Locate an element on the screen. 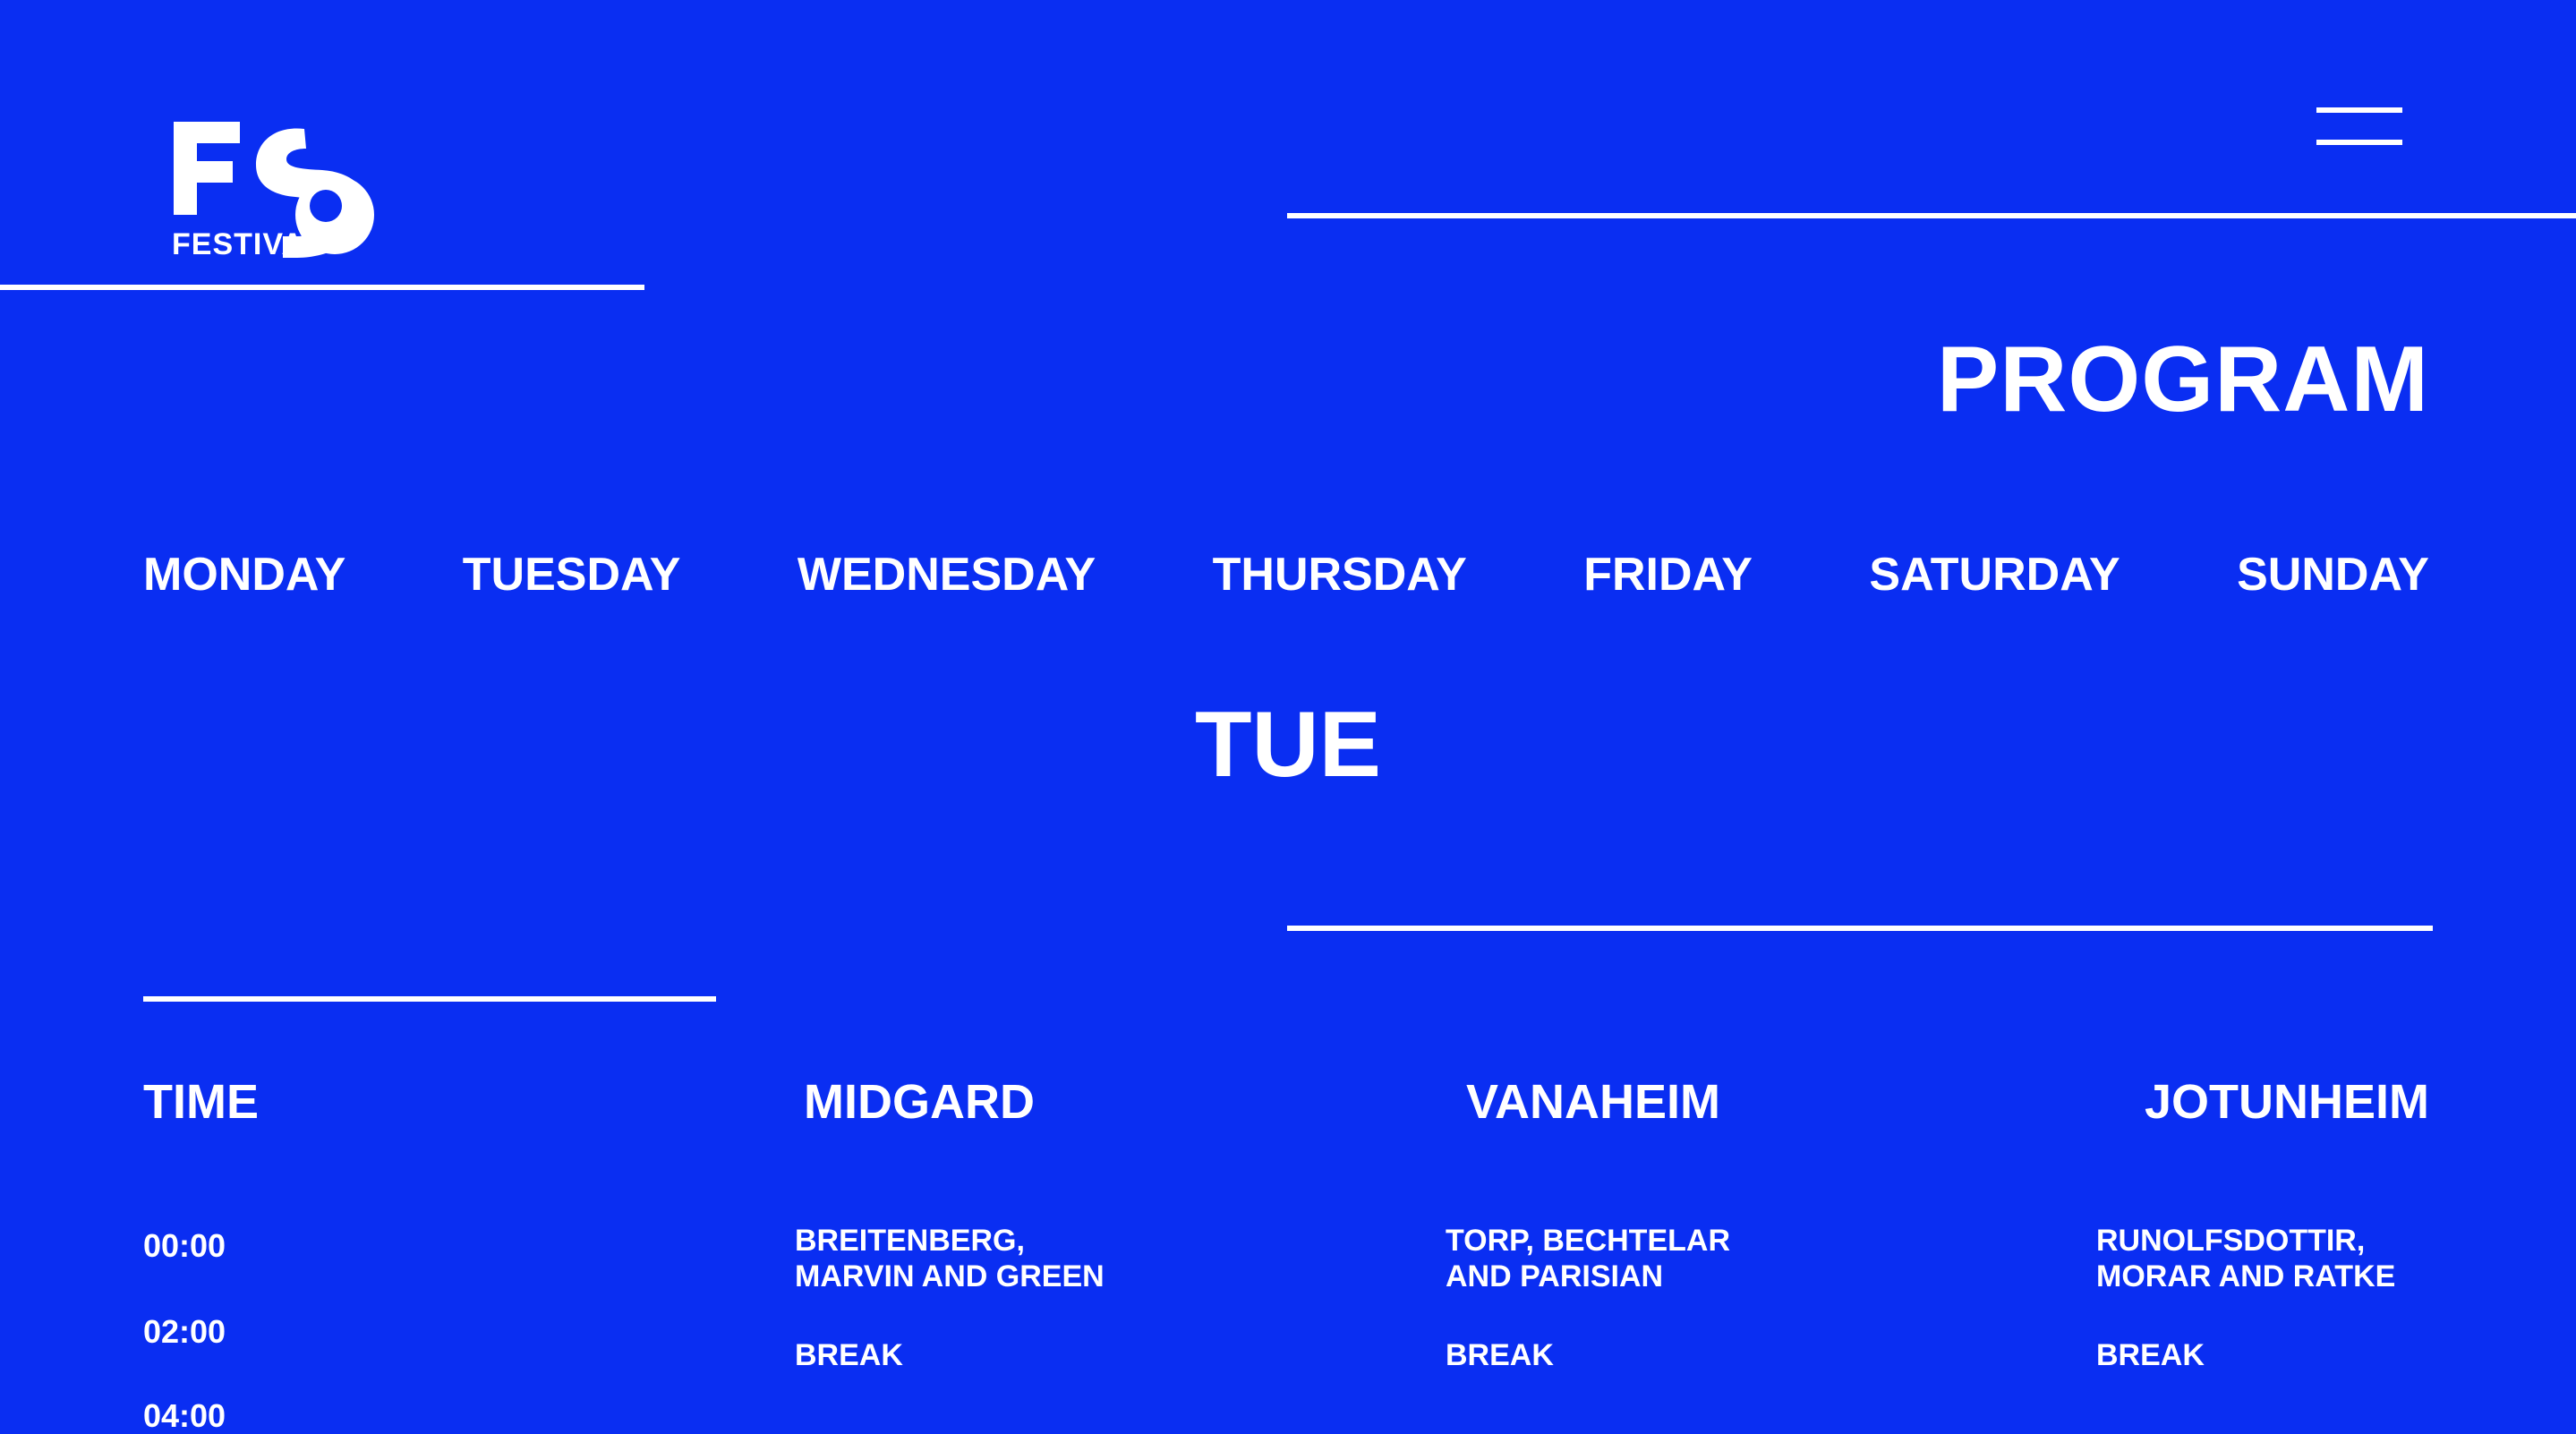 The width and height of the screenshot is (2576, 1434). tab-sunday: SUNDAY is located at coordinates (2333, 574).